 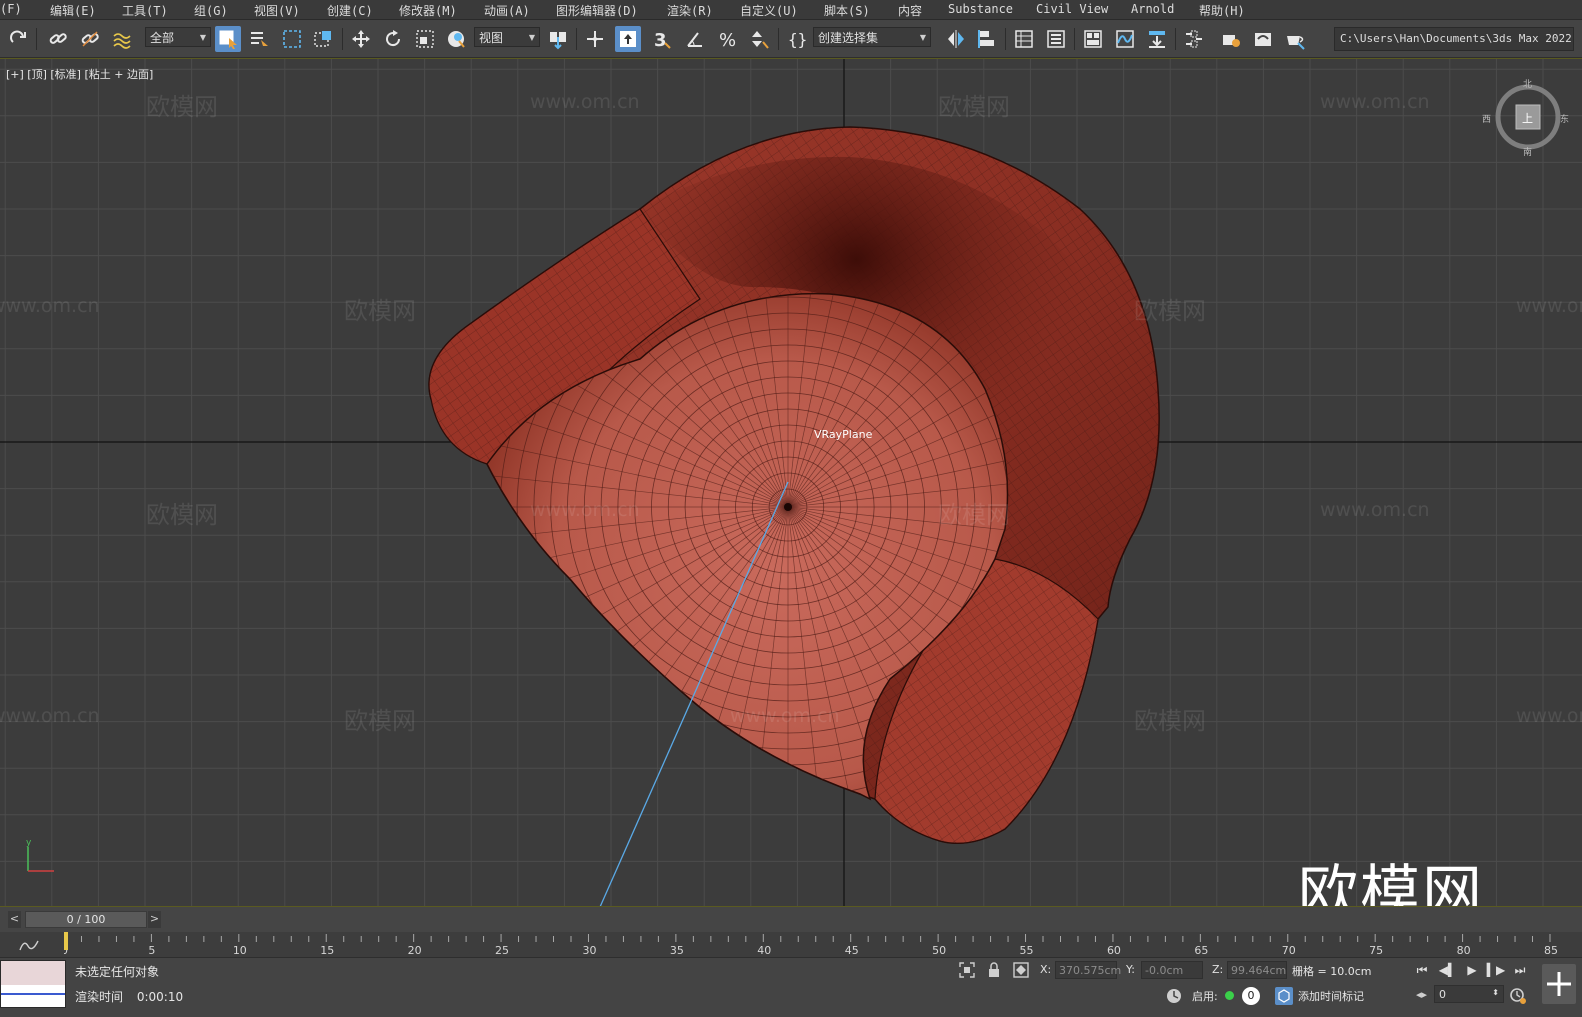 I want to click on ruler-tick-label: 25, so click(x=502, y=950).